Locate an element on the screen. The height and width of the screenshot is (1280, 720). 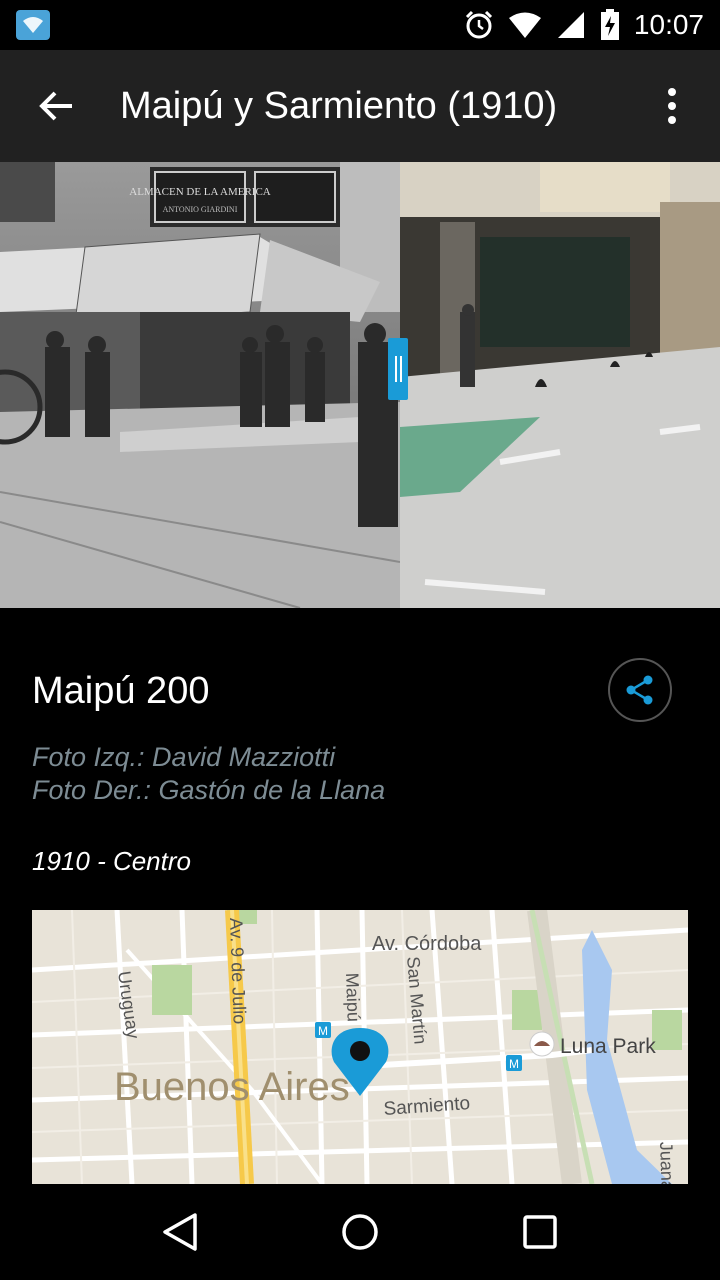
more-vert-icon is located at coordinates (672, 106).